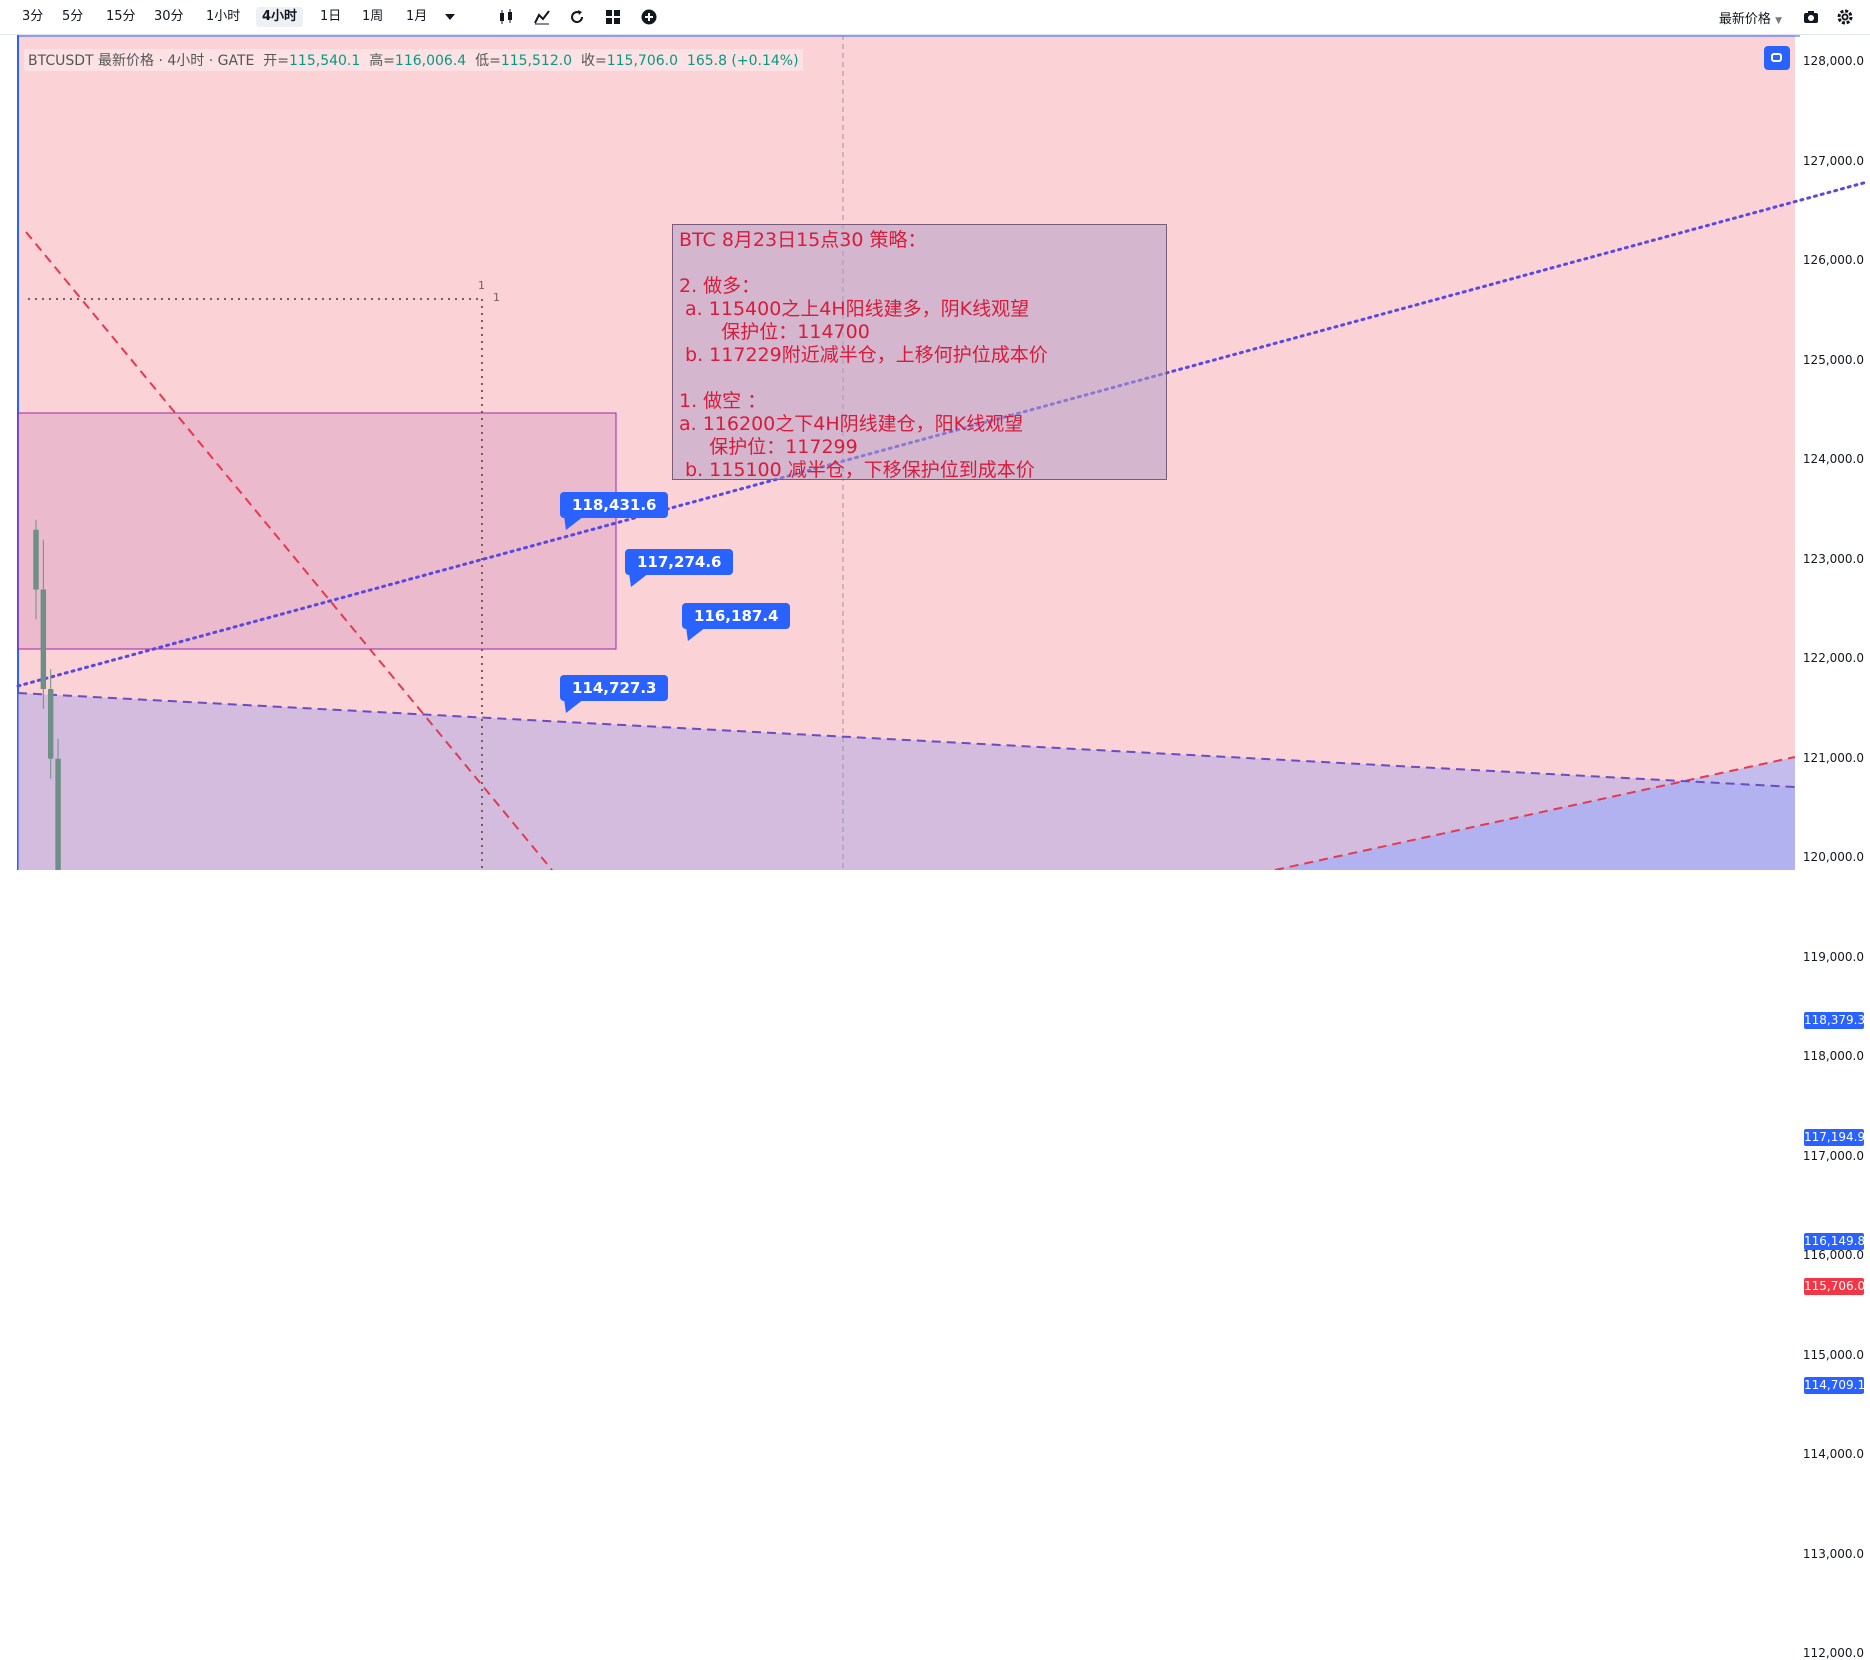  Describe the element at coordinates (1835, 1020) in the screenshot. I see `price-level-tag: 118,379.3` at that location.